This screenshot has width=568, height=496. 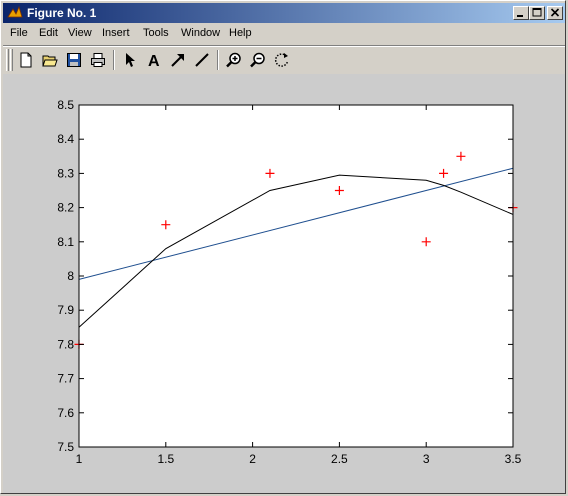 I want to click on rotate-icon, so click(x=281, y=60).